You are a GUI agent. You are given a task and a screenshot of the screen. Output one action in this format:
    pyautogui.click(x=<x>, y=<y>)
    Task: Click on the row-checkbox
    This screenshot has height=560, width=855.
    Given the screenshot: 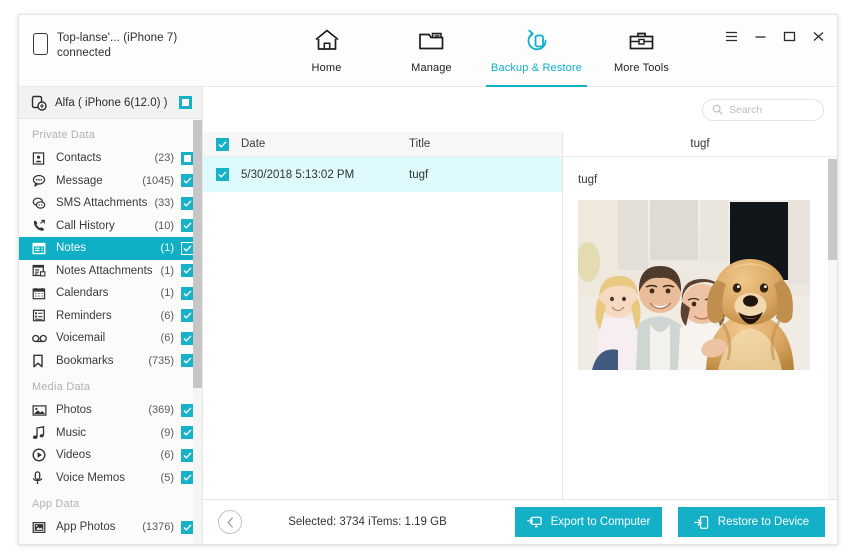 What is the action you would take?
    pyautogui.click(x=222, y=174)
    